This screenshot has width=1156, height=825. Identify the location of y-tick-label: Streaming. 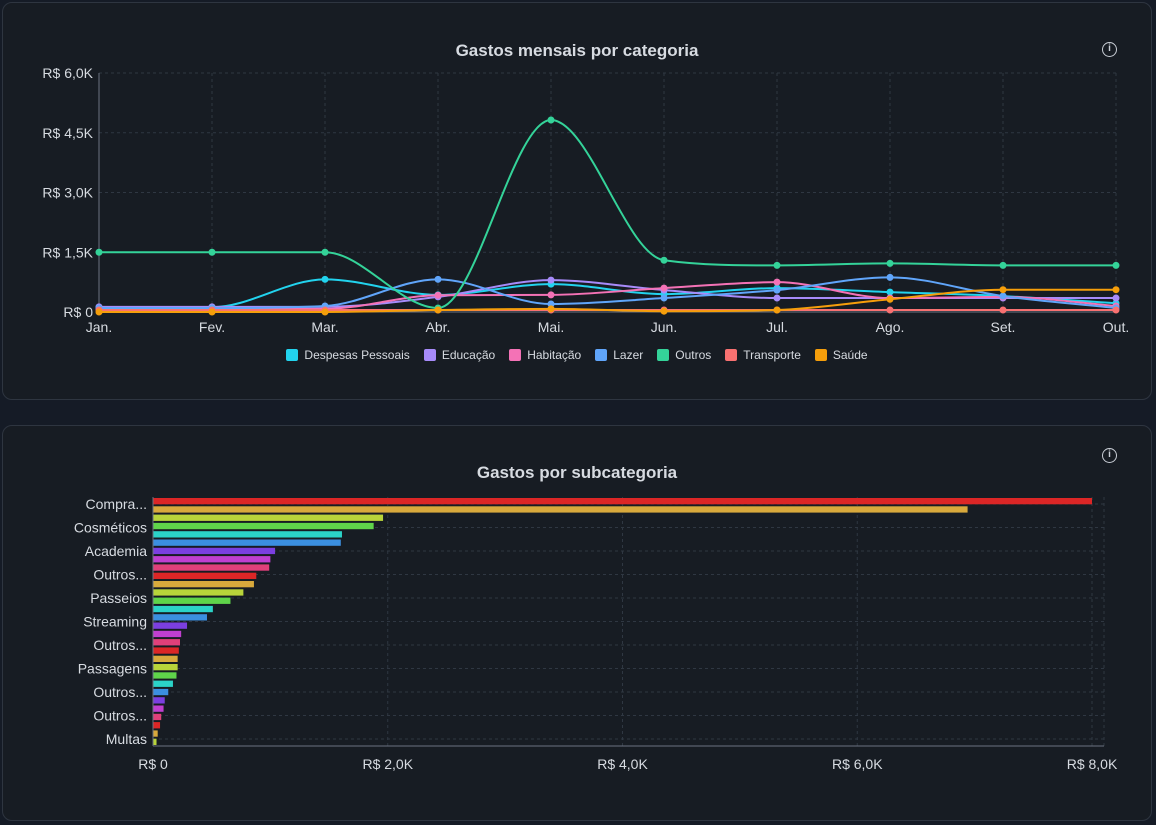
(115, 622).